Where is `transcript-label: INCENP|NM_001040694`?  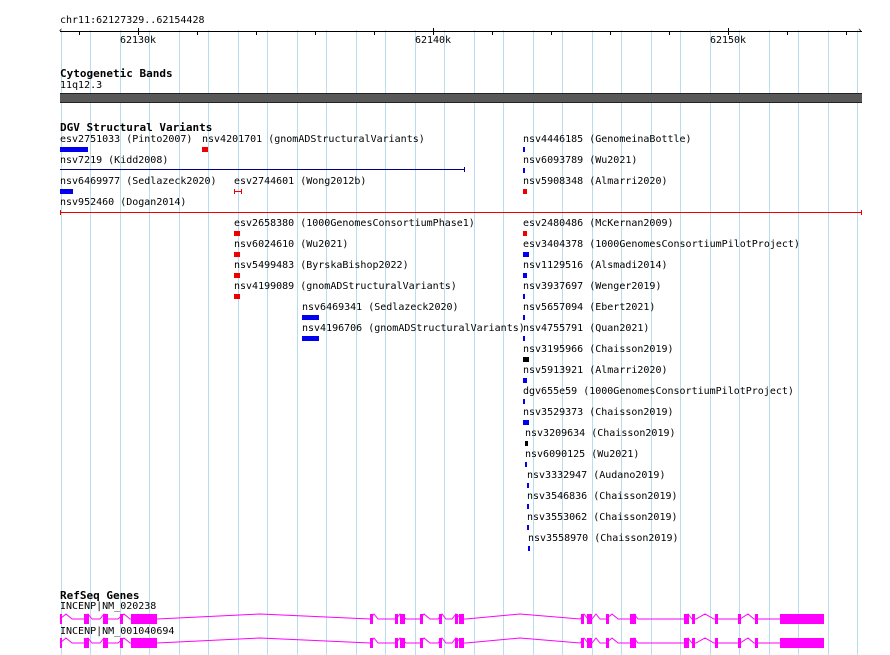 transcript-label: INCENP|NM_001040694 is located at coordinates (117, 632).